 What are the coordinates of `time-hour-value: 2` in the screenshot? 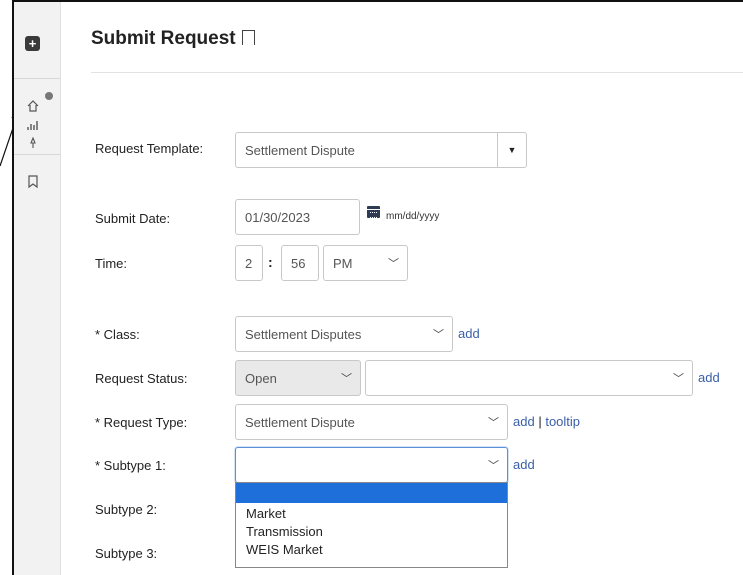 It's located at (249, 263).